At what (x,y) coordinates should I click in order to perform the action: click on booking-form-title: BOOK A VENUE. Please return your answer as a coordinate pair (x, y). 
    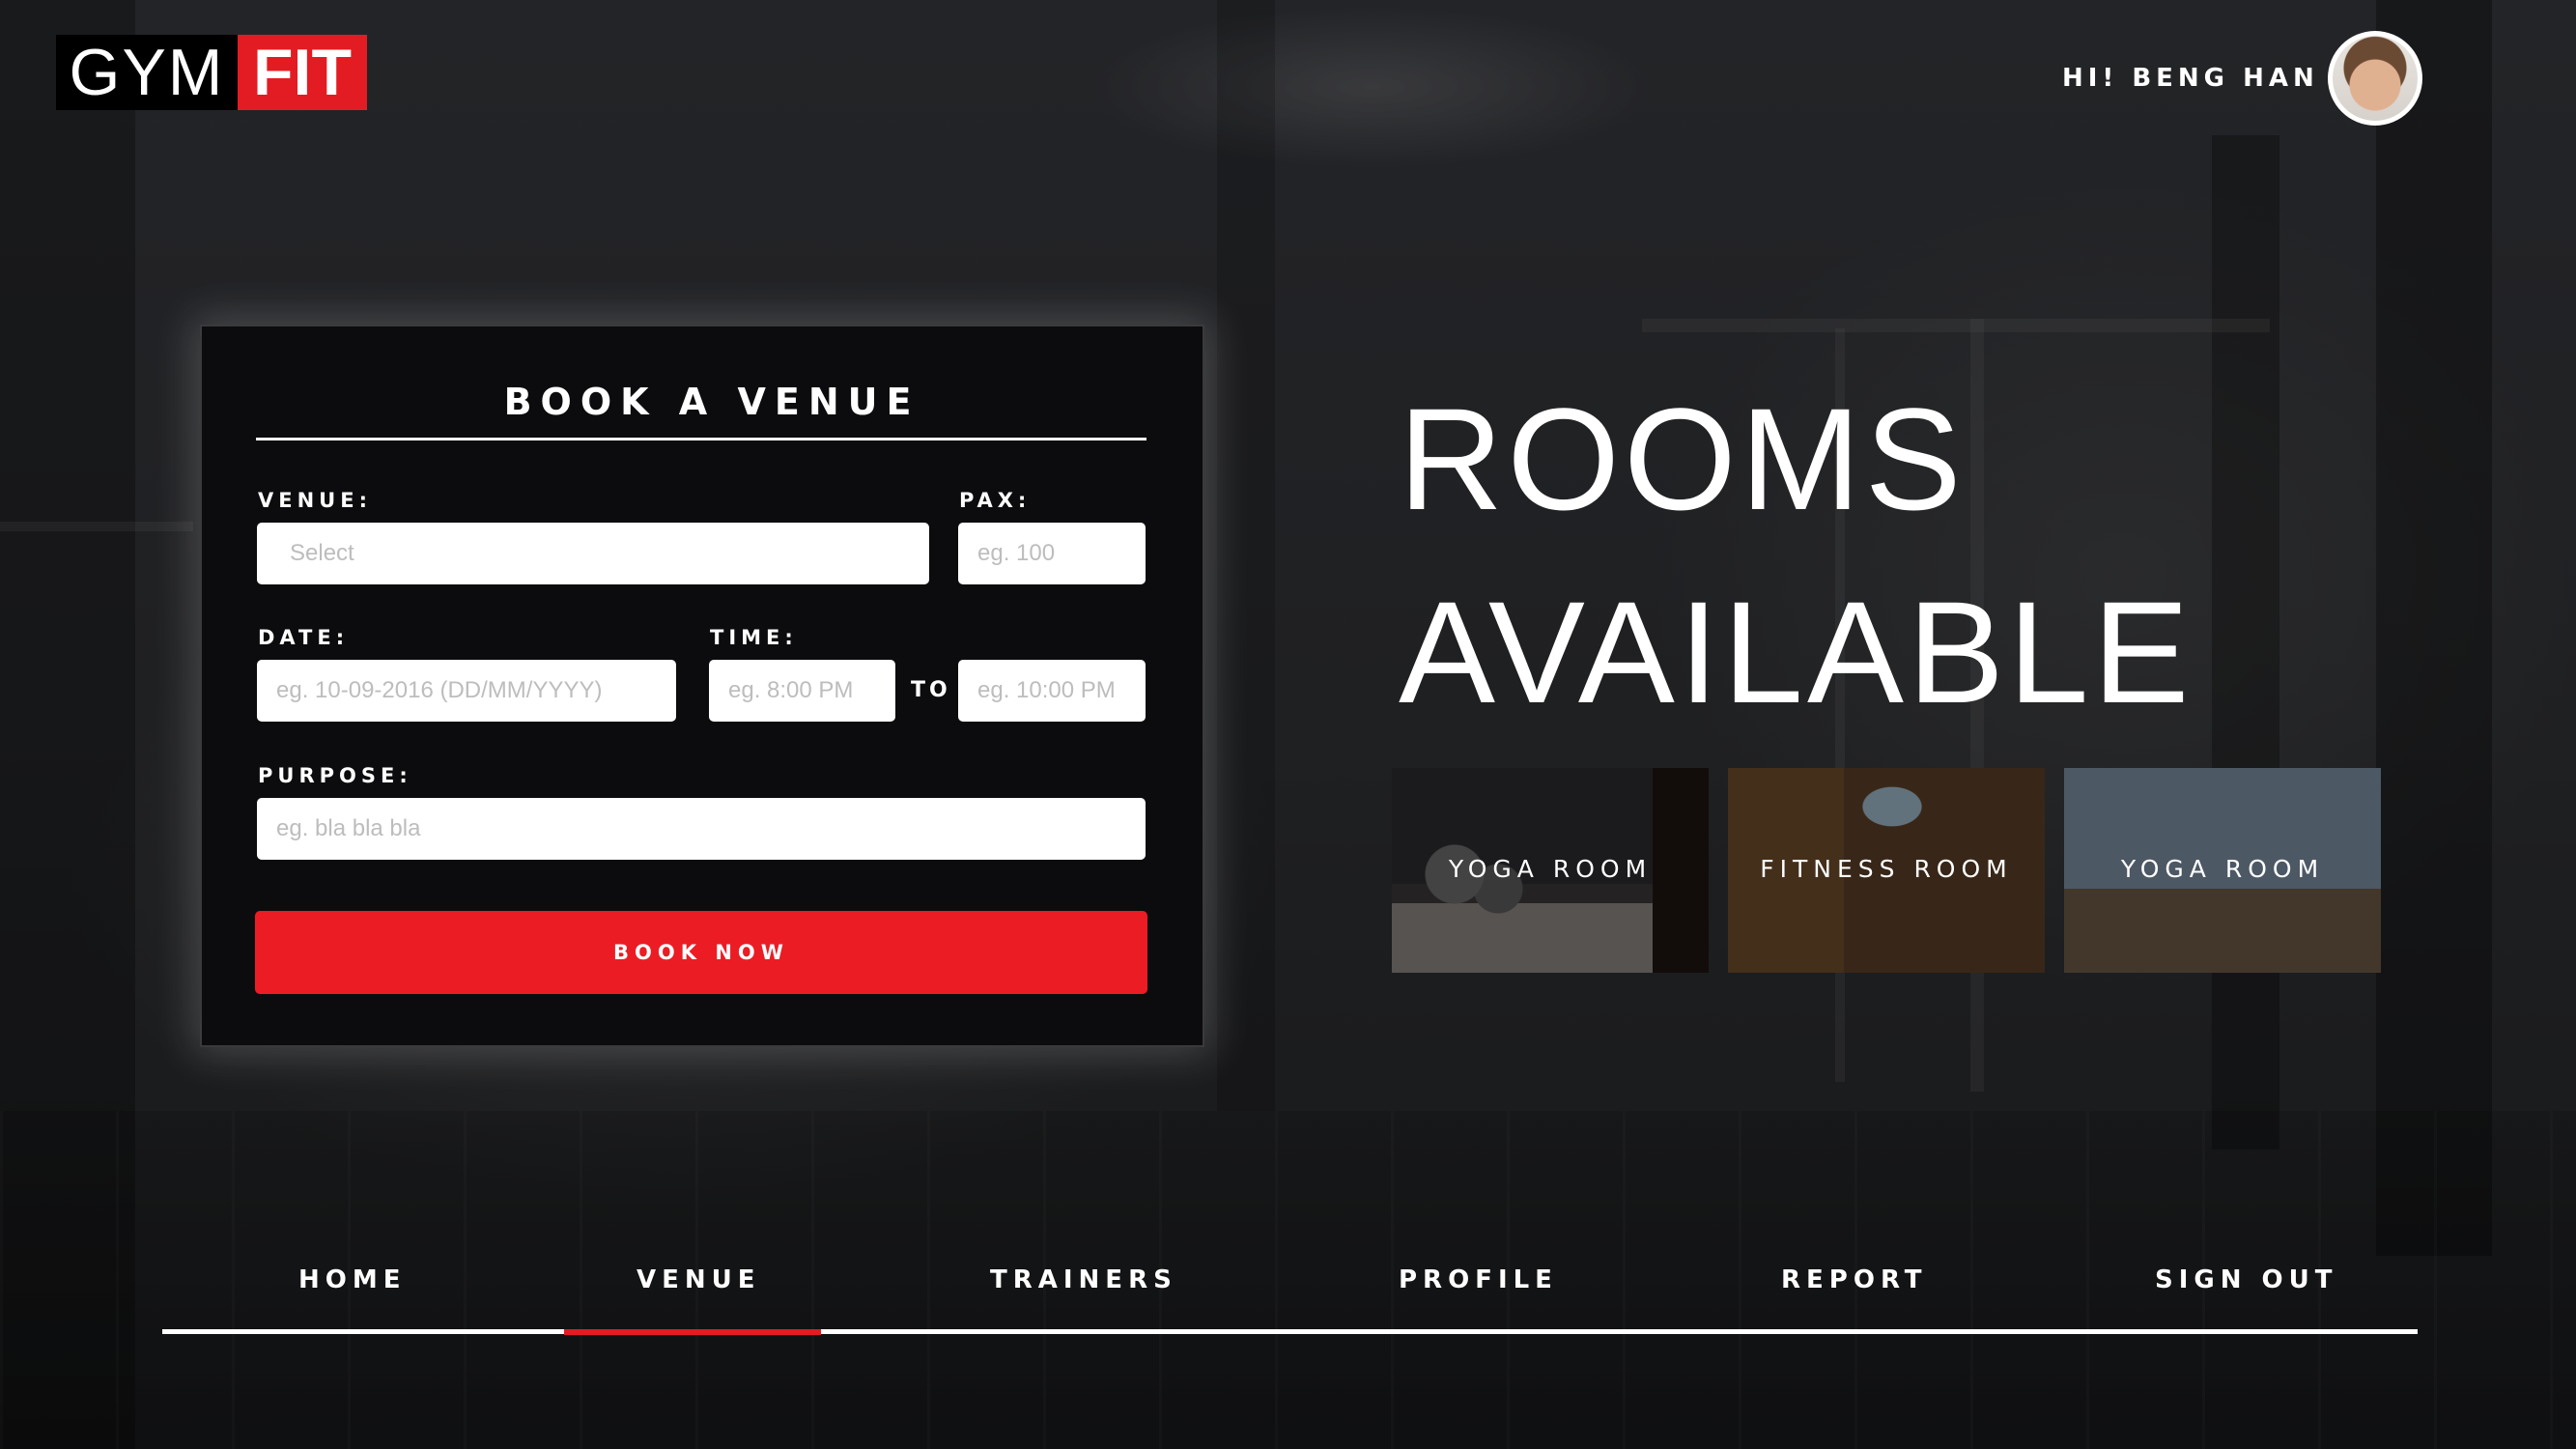
    Looking at the image, I should click on (711, 402).